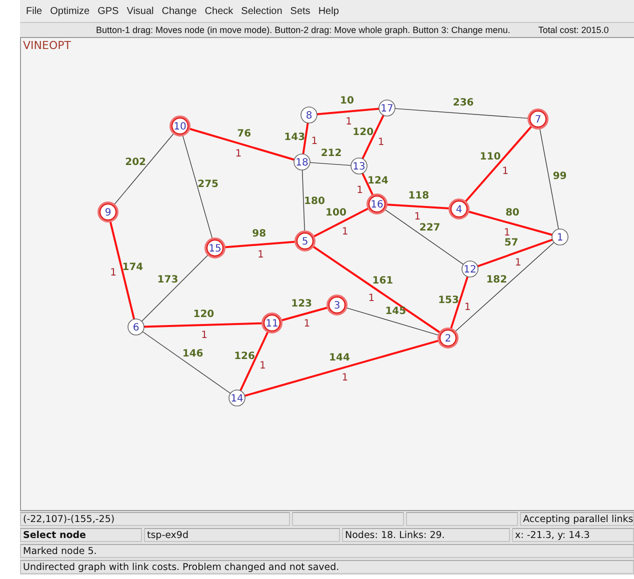 Image resolution: width=634 pixels, height=579 pixels. Describe the element at coordinates (81, 535) in the screenshot. I see `tool-mode: Select node` at that location.